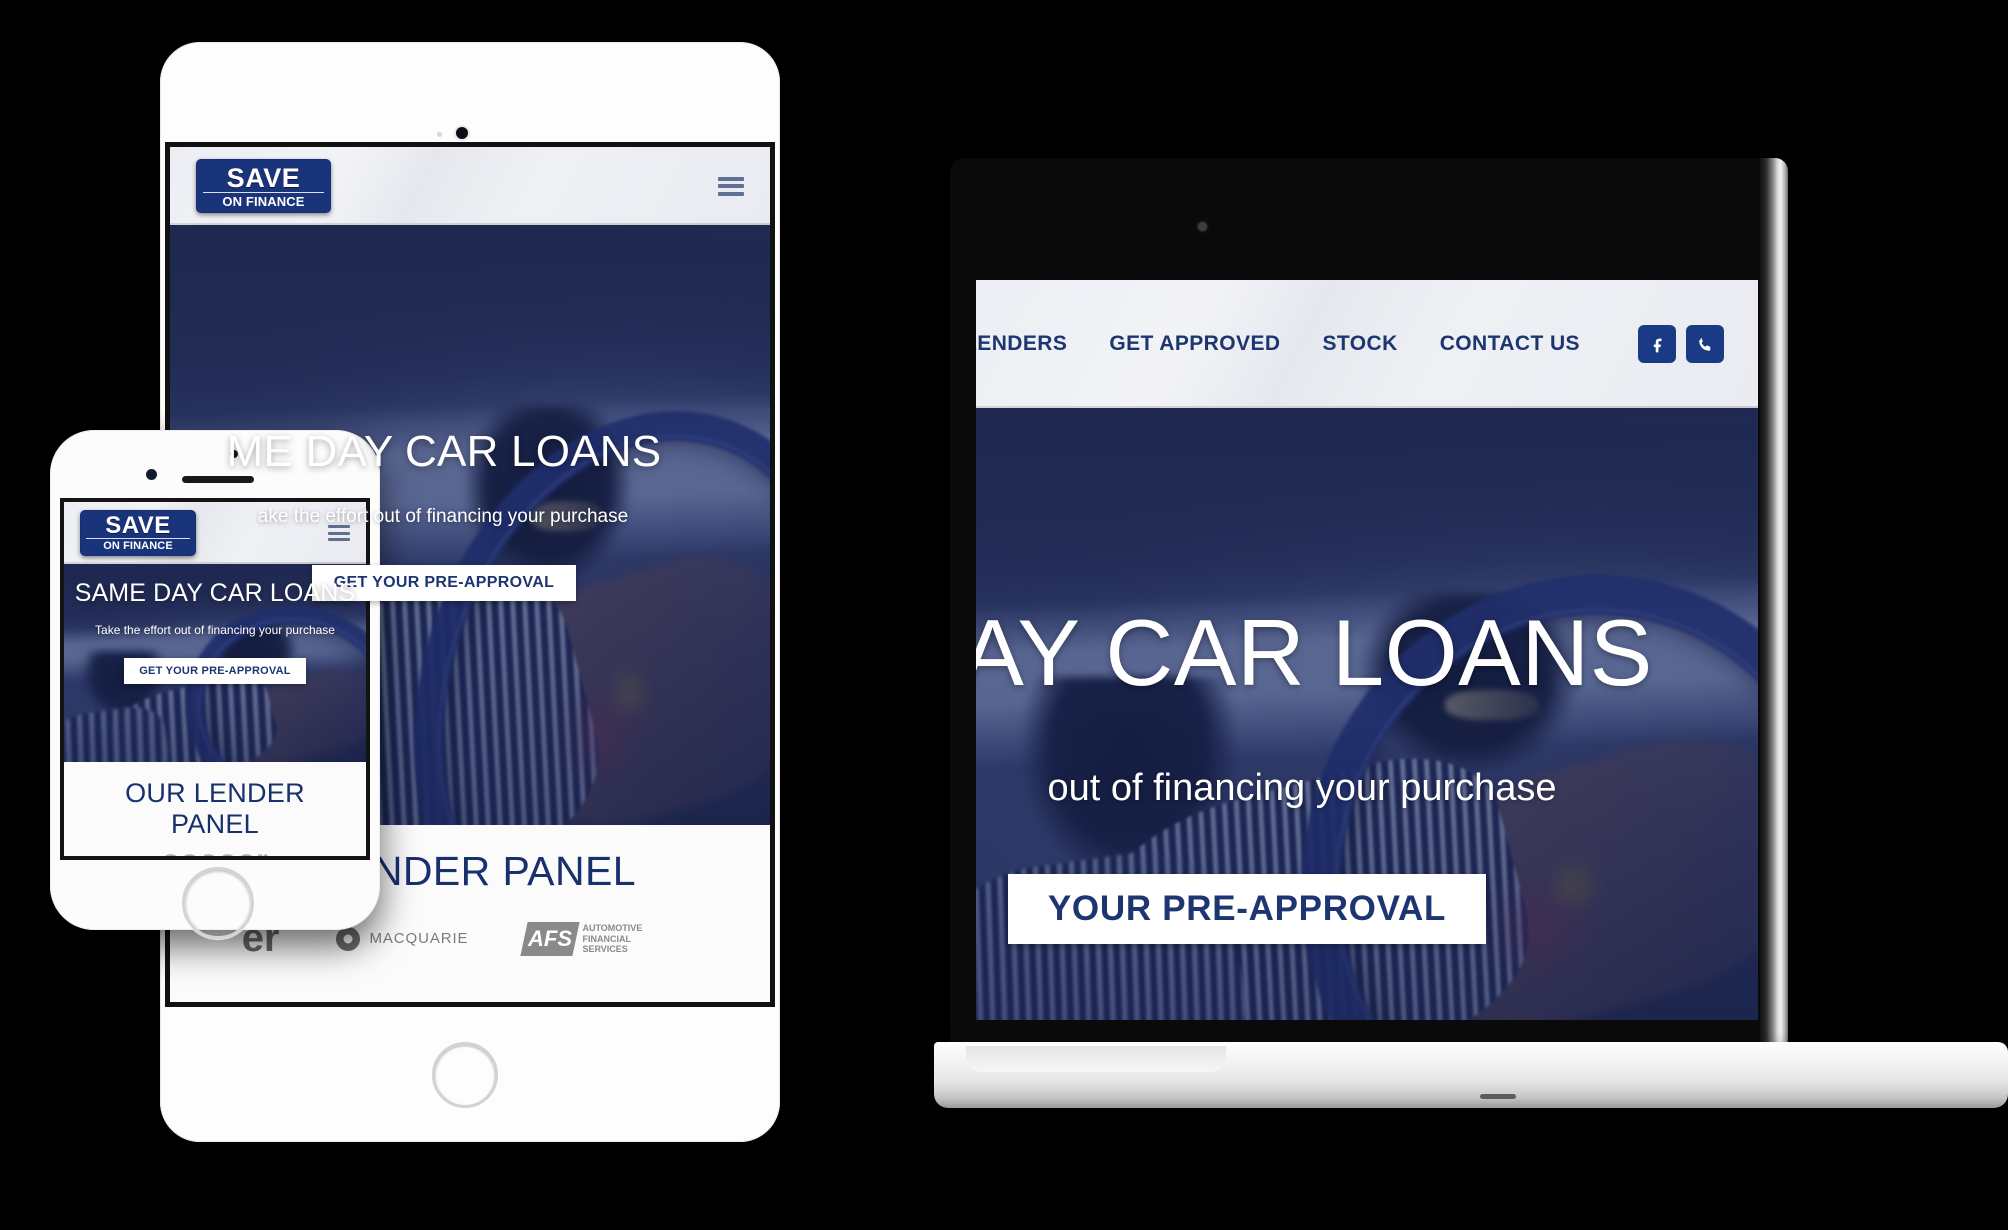 Image resolution: width=2008 pixels, height=1230 pixels. I want to click on social-links-laptop, so click(1681, 344).